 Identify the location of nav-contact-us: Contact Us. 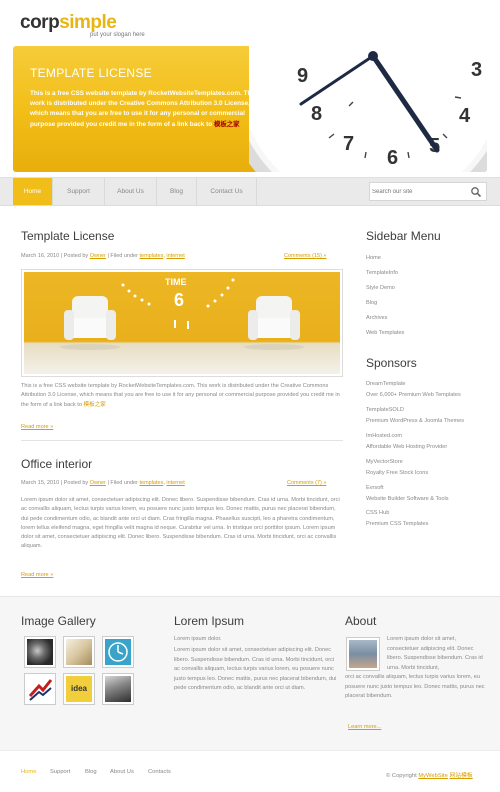
(227, 191).